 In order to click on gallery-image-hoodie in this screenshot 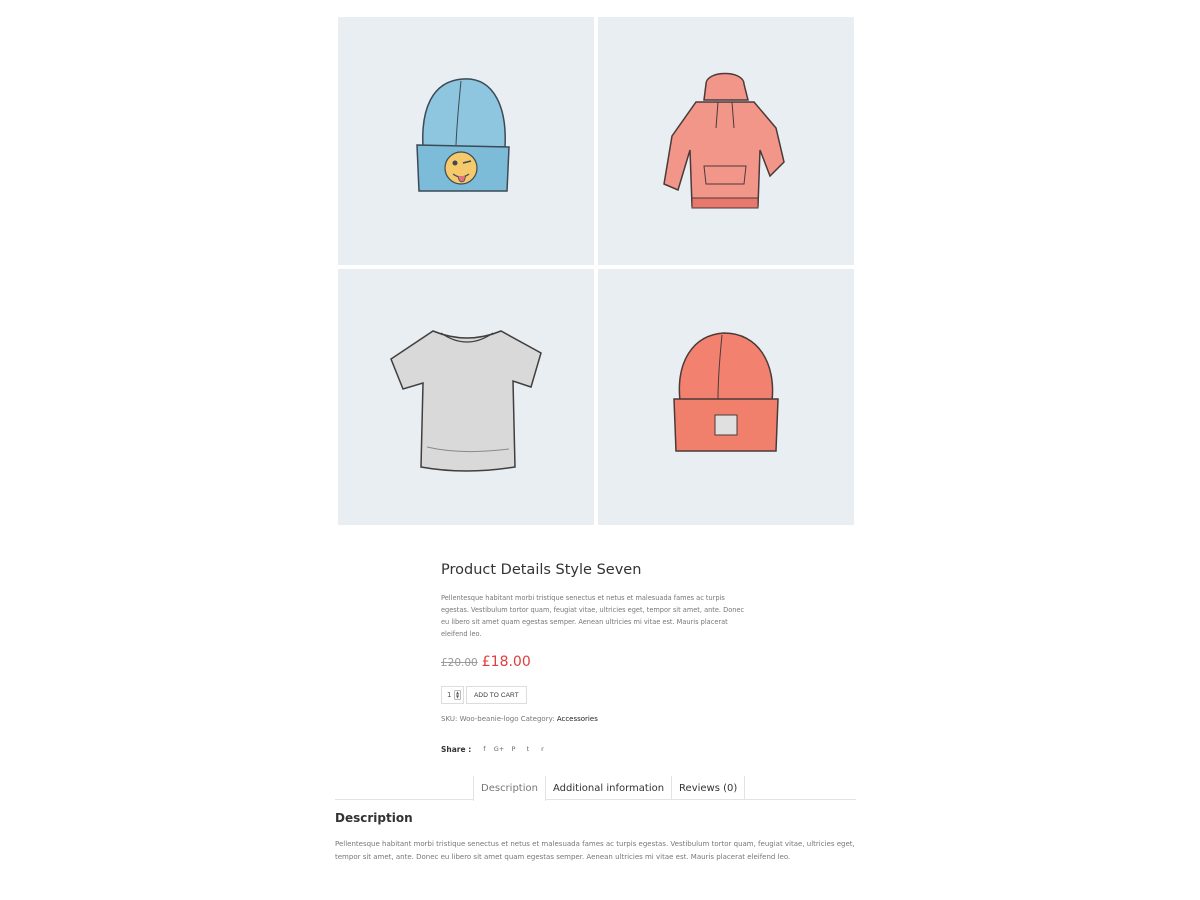, I will do `click(726, 141)`.